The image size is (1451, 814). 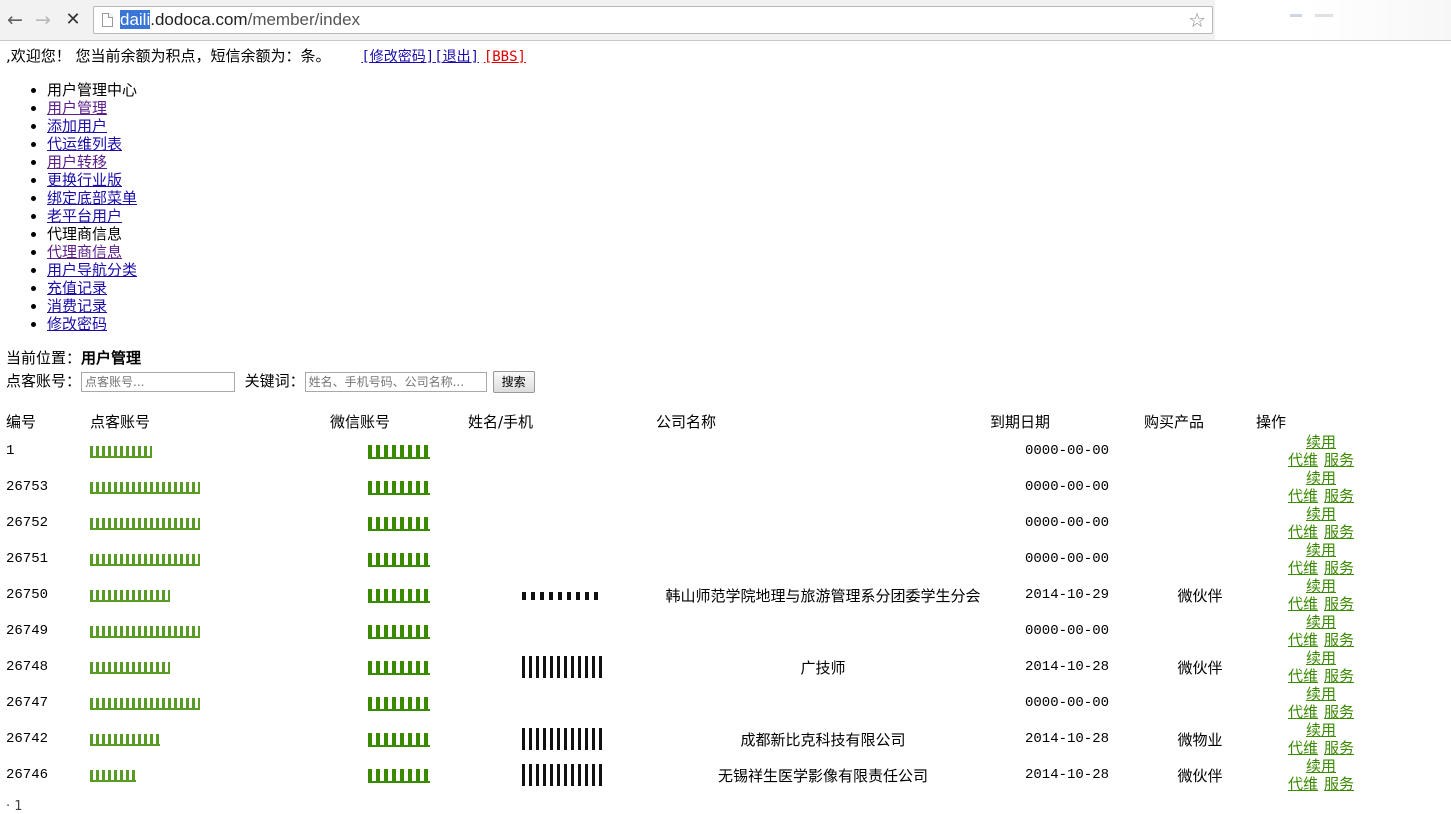 I want to click on menu-item-add-user: 添加用户, so click(x=77, y=126).